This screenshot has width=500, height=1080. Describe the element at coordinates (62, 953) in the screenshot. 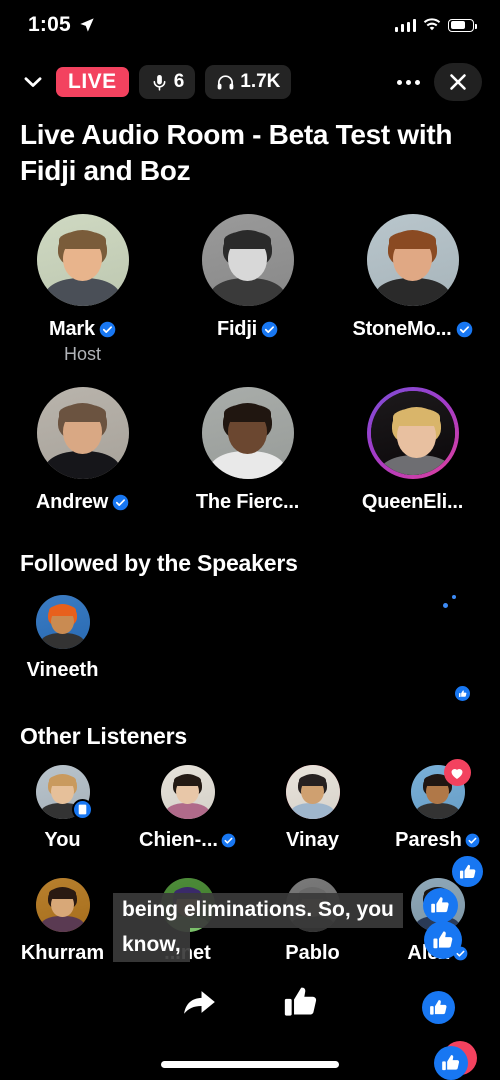

I see `listener-name-text: Khurram` at that location.